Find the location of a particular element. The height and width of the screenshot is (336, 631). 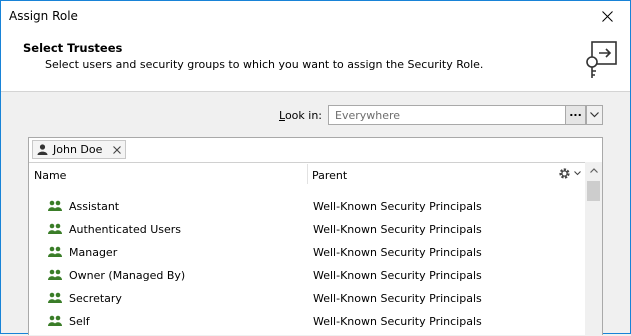

chip-label: John Doe is located at coordinates (78, 149).